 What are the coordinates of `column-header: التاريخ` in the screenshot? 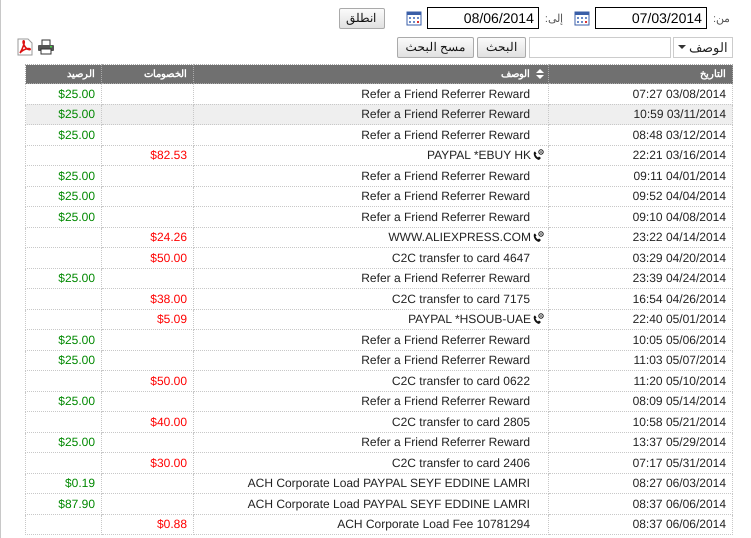 It's located at (640, 74).